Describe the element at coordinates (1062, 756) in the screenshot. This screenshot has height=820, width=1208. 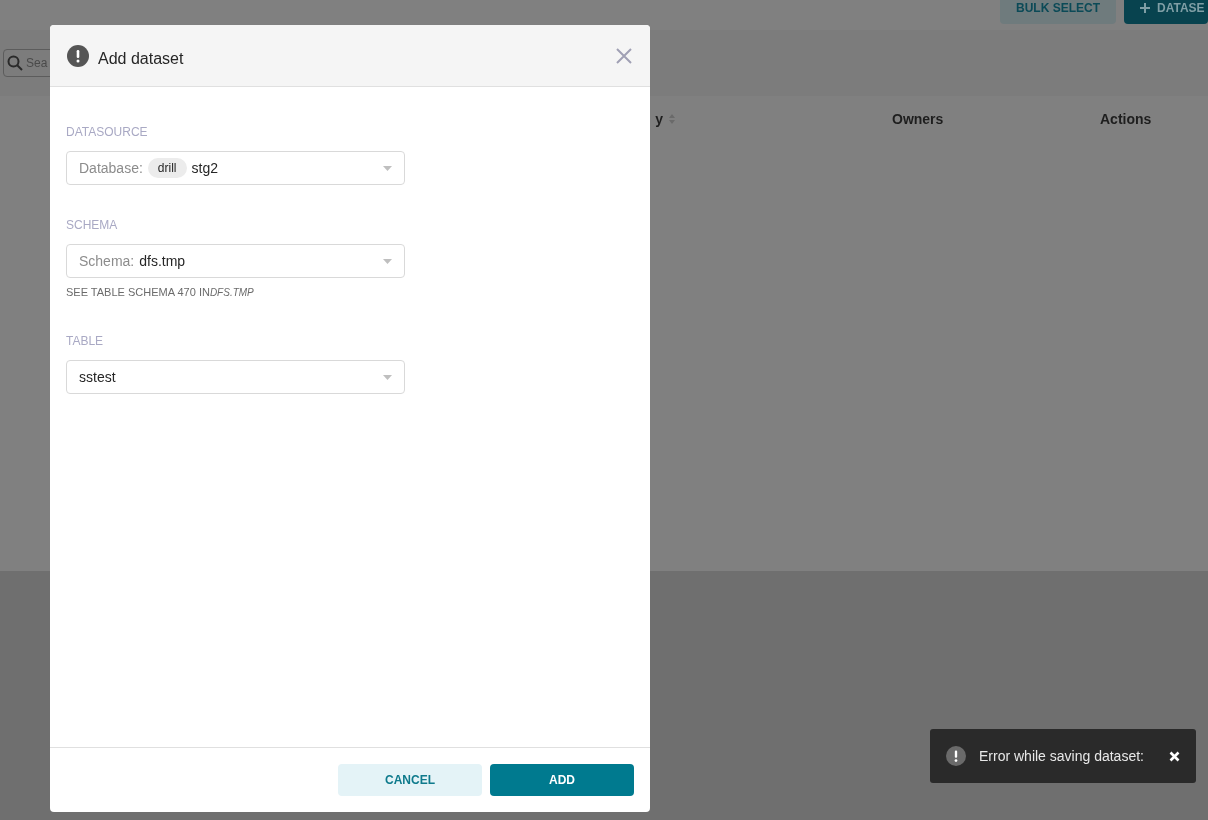
I see `toast-message: Error while saving dataset:` at that location.